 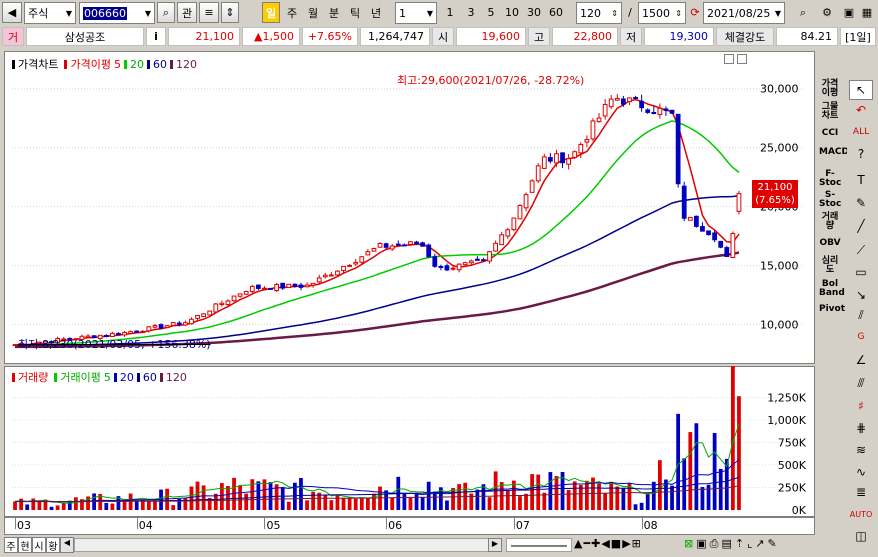 What do you see at coordinates (556, 12) in the screenshot?
I see `quick-60-button: 60` at bounding box center [556, 12].